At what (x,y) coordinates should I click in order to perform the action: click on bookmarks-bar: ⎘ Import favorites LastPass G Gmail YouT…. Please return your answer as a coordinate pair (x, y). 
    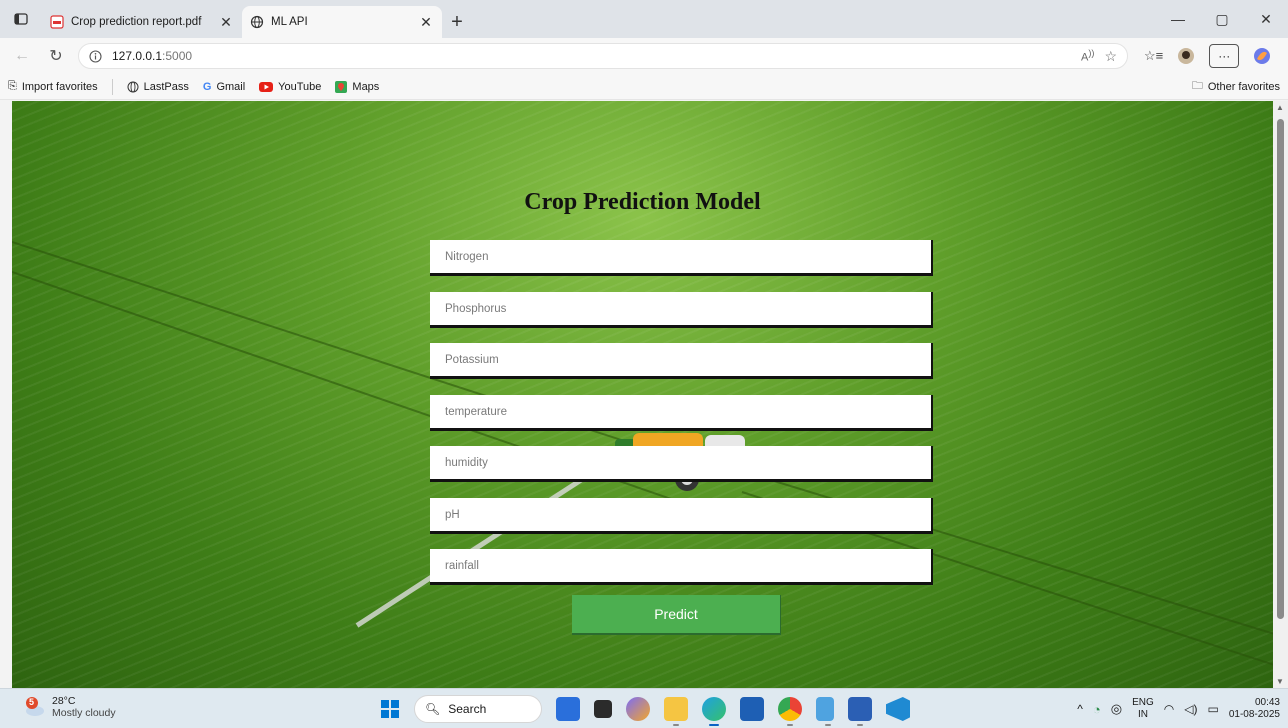
    Looking at the image, I should click on (644, 87).